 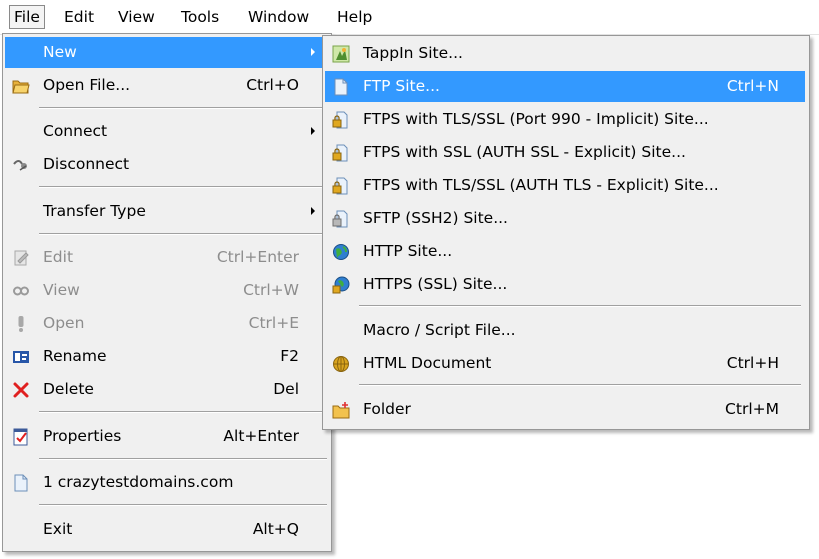 I want to click on file-menu-disconnect-label: Disconnect, so click(x=86, y=164).